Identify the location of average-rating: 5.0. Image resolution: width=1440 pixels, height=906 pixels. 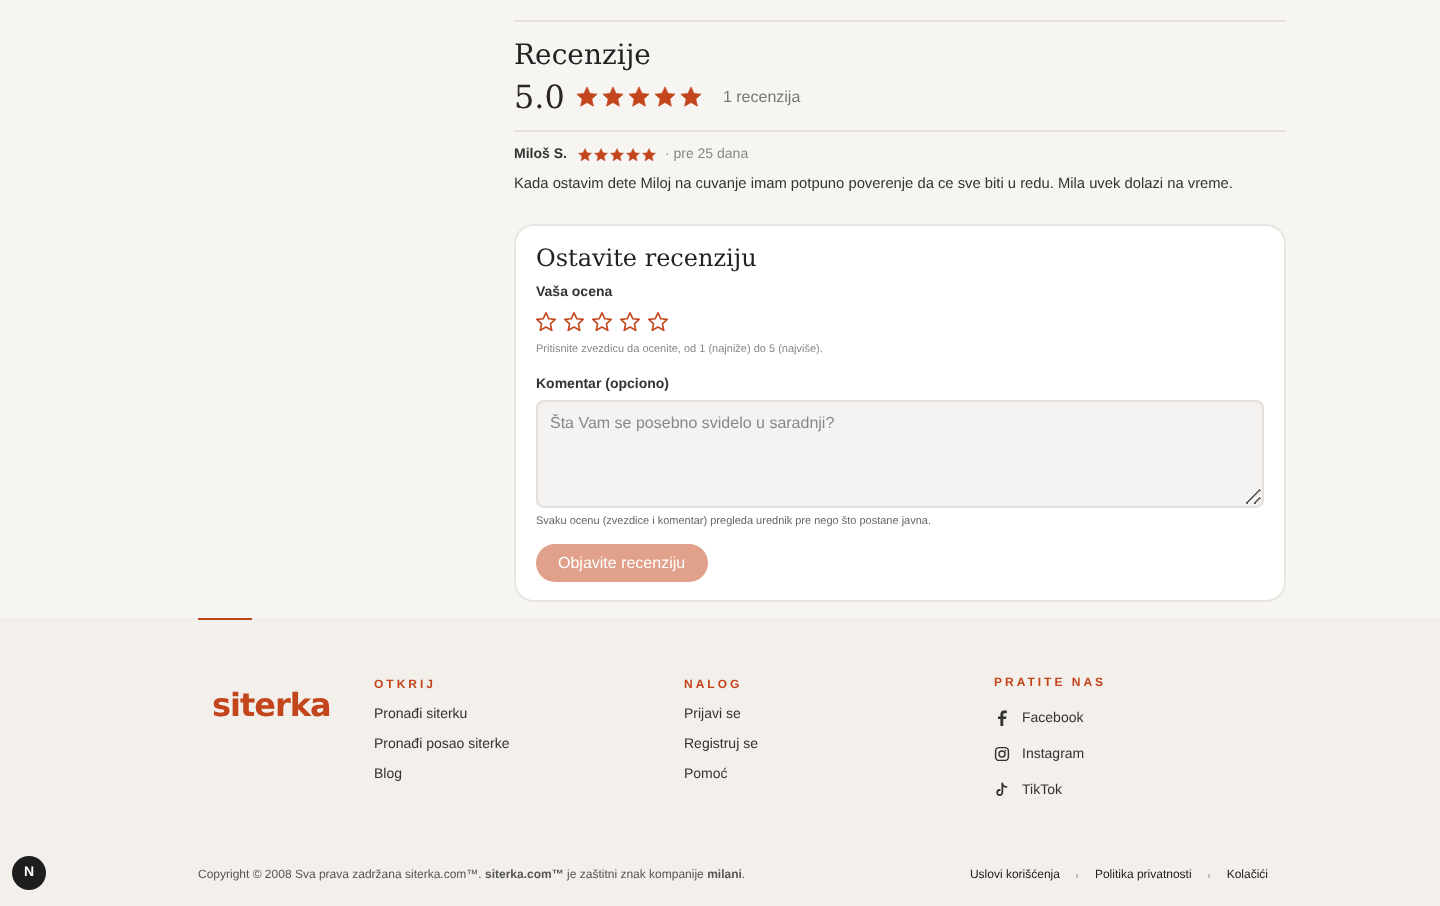
(539, 97).